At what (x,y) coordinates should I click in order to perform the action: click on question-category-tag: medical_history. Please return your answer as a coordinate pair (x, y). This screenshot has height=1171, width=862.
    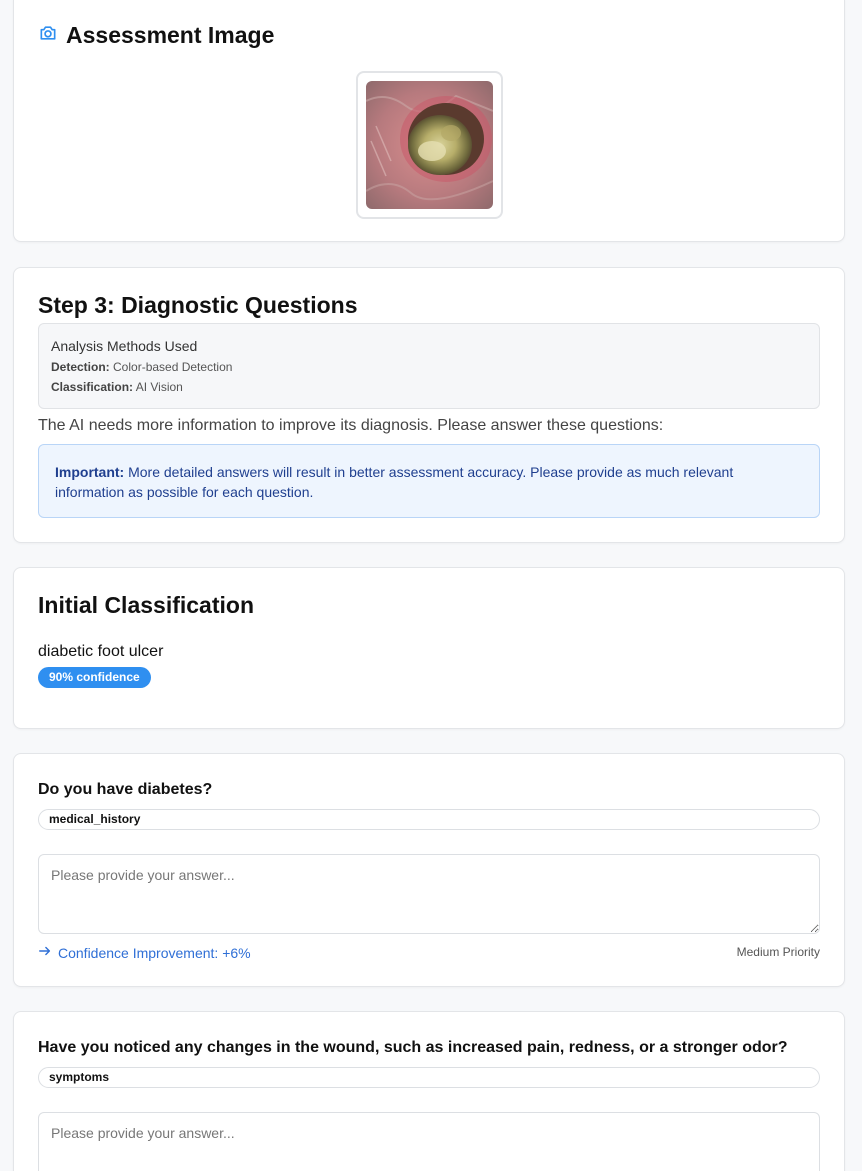
    Looking at the image, I should click on (429, 819).